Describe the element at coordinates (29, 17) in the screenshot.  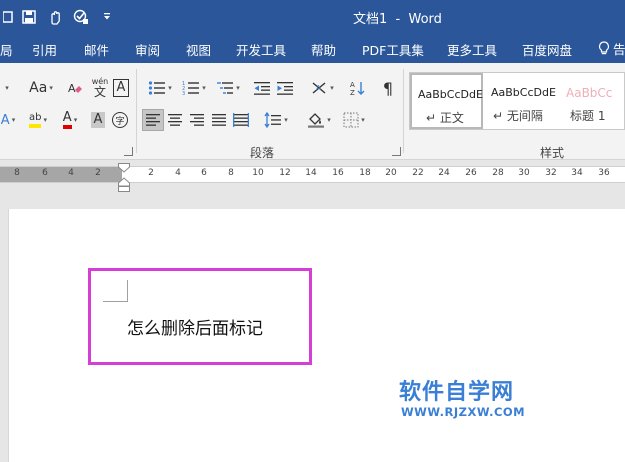
I see `save-icon` at that location.